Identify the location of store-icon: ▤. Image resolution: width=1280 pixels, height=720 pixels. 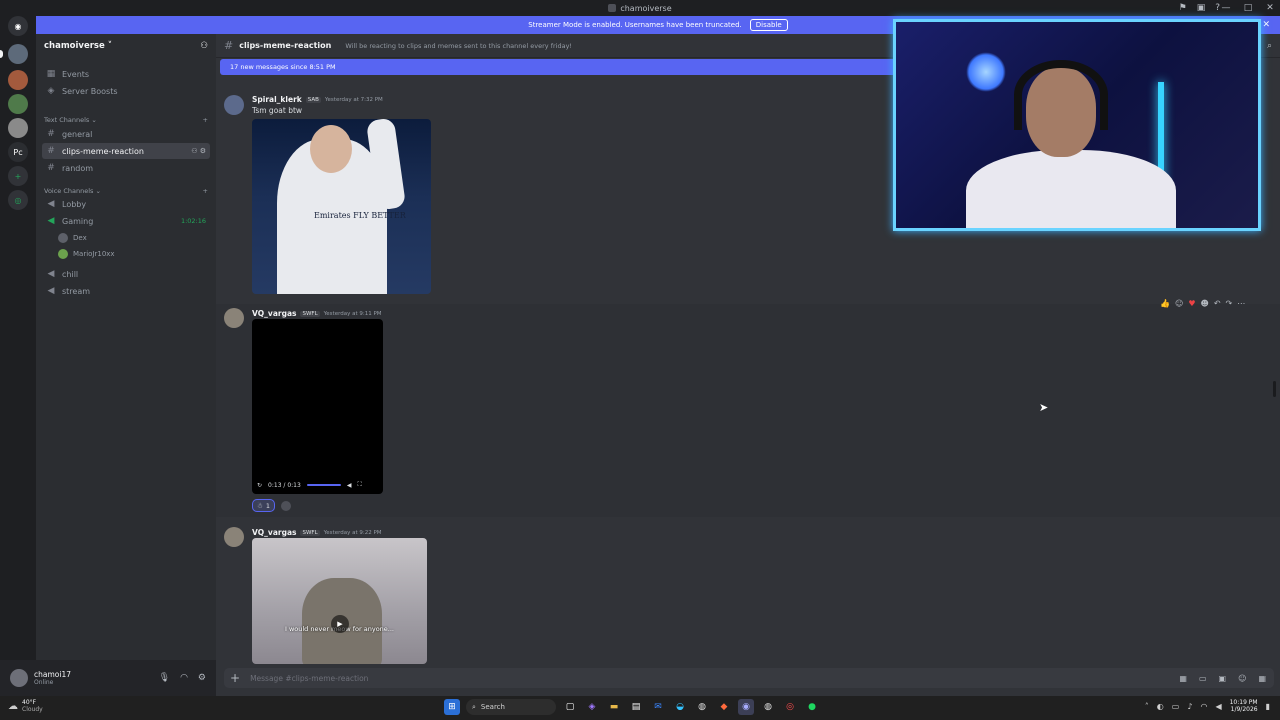
(636, 707).